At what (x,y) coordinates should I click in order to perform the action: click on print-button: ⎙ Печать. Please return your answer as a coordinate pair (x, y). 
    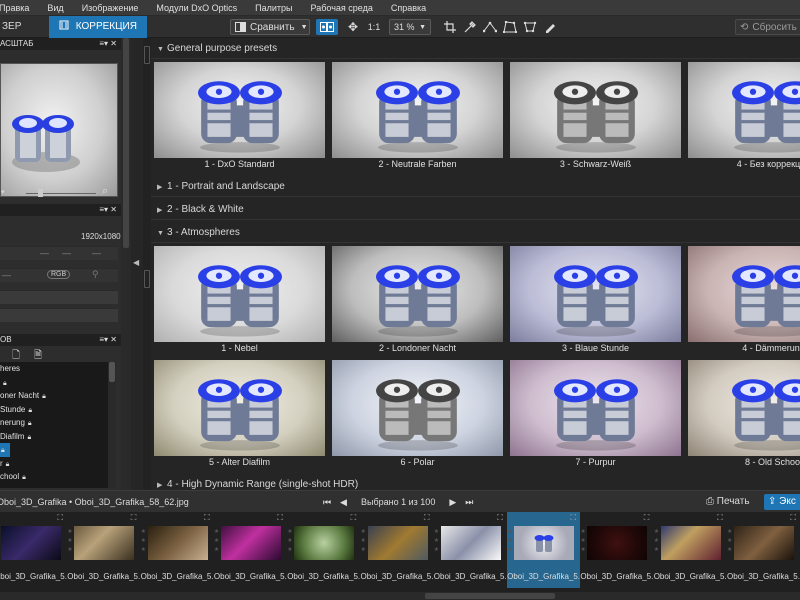
    Looking at the image, I should click on (729, 502).